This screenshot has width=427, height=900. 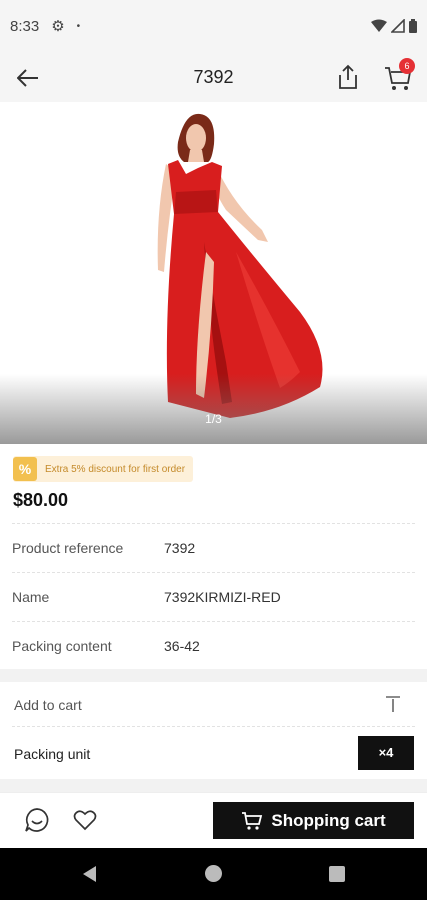 I want to click on status-time: 8:33, so click(x=25, y=26).